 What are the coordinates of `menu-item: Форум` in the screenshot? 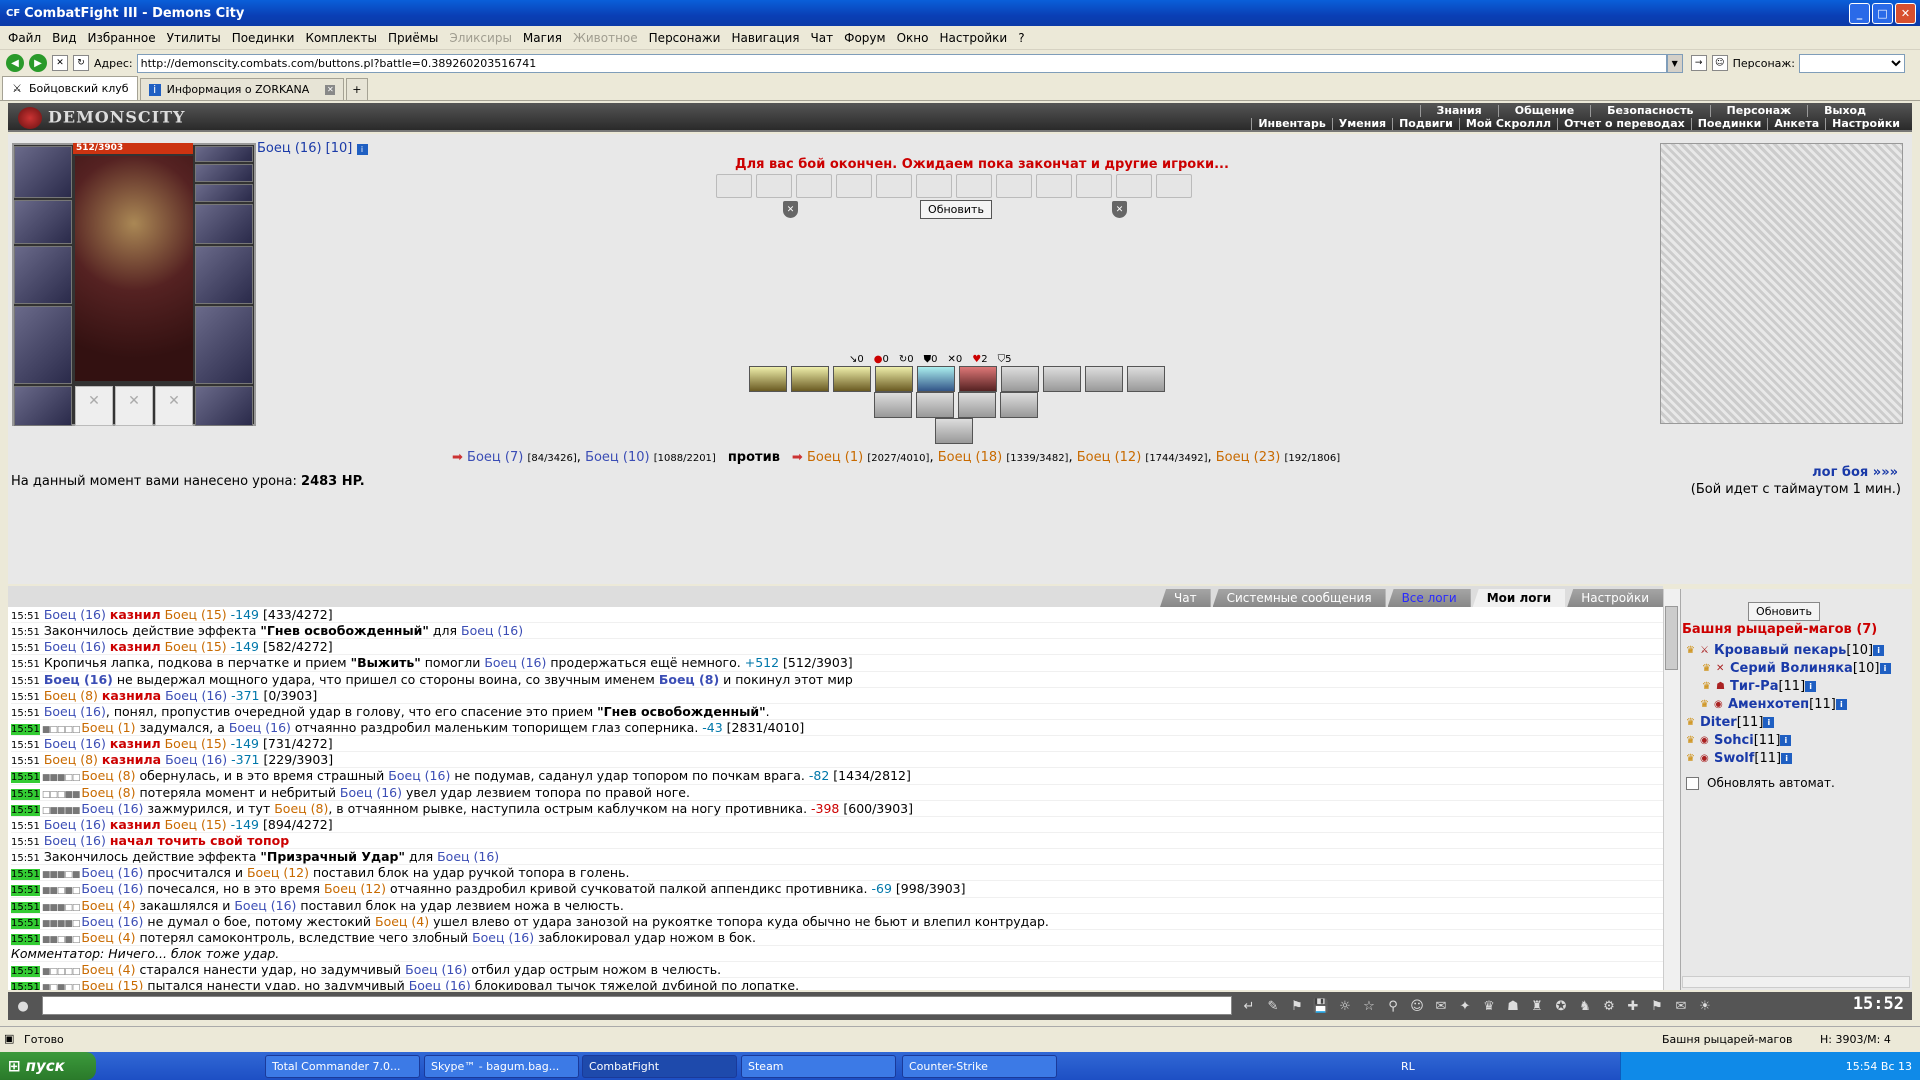 It's located at (864, 38).